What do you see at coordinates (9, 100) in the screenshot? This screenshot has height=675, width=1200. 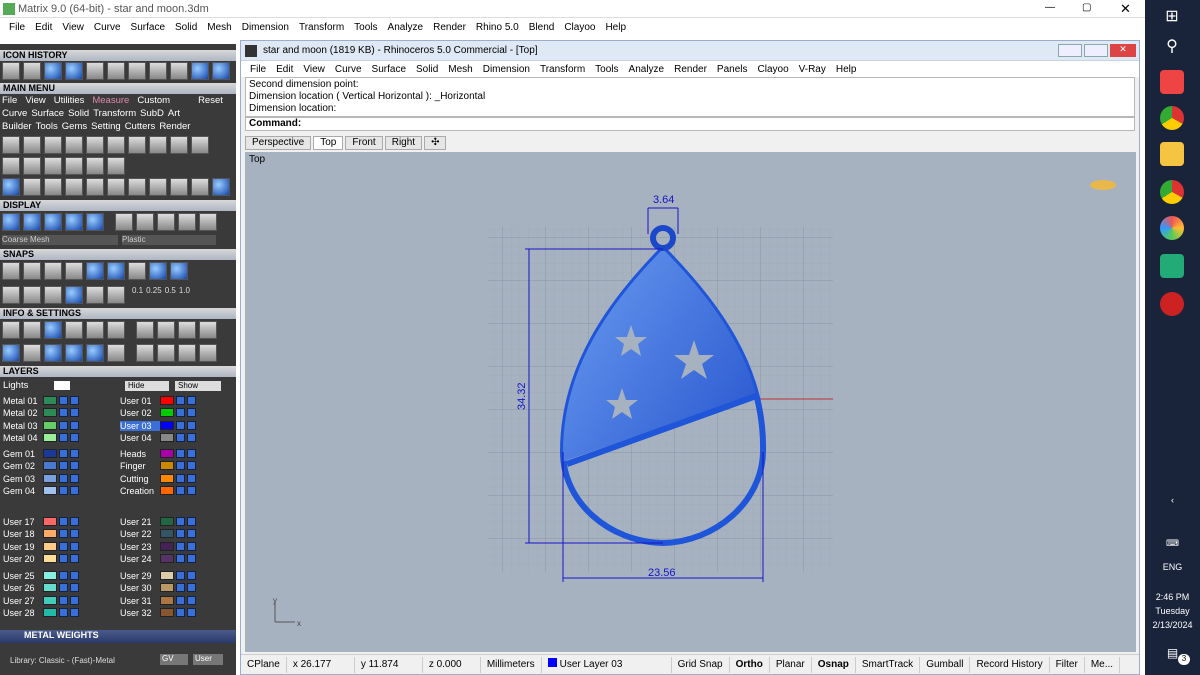 I see `mm-file: File` at bounding box center [9, 100].